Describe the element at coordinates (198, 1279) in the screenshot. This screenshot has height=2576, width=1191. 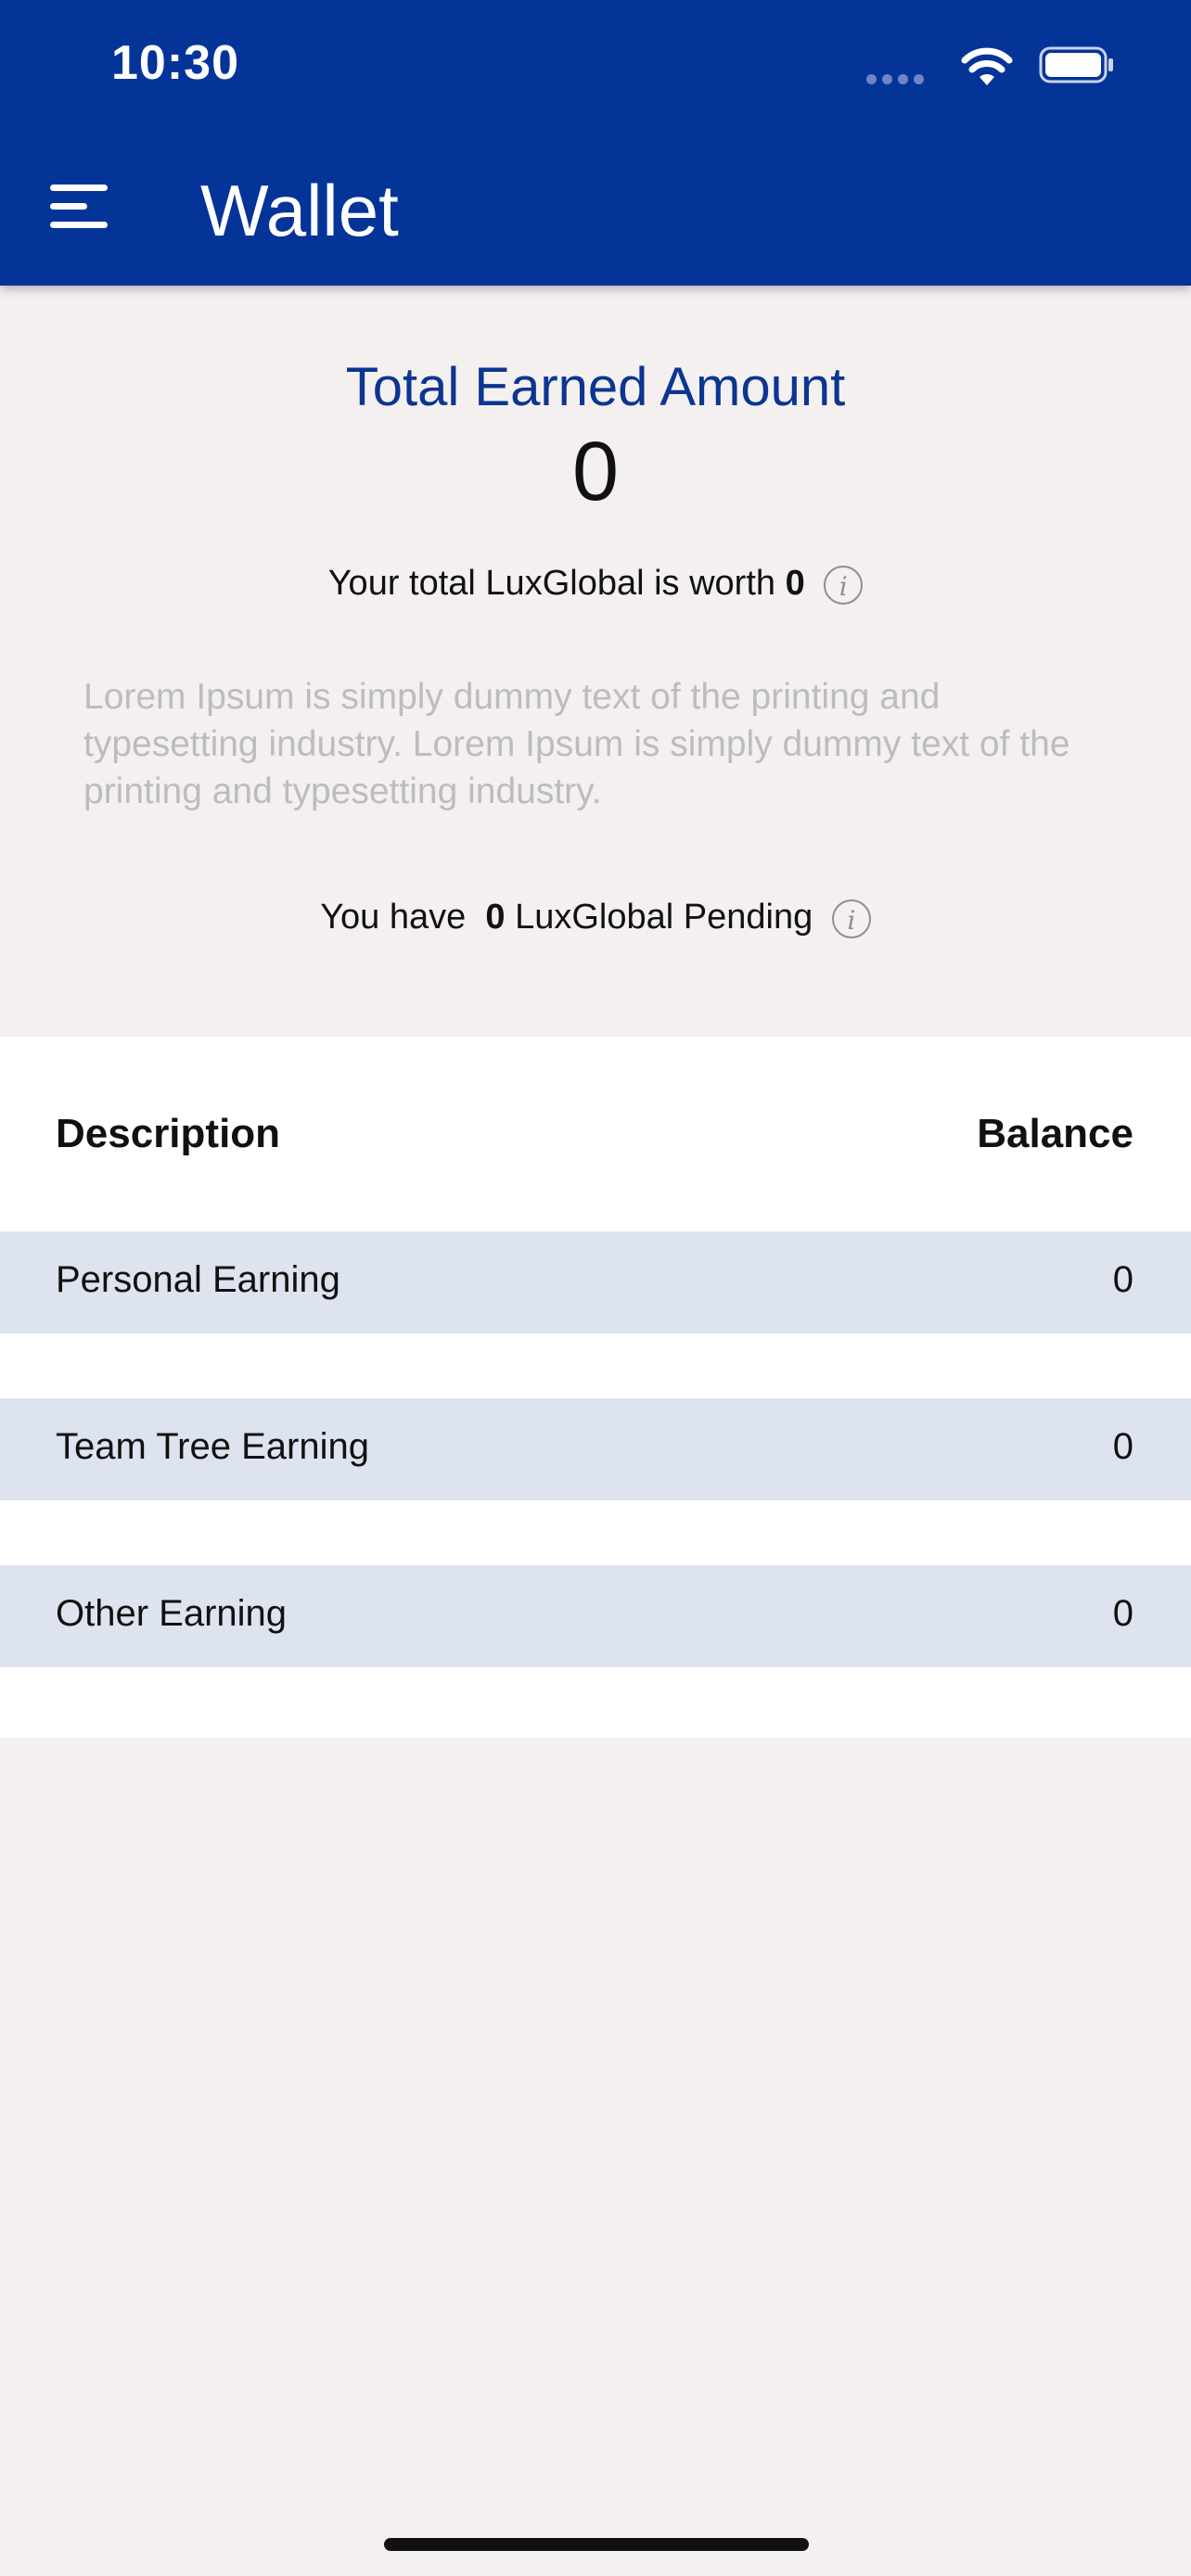
I see `row-description: Personal Earning` at that location.